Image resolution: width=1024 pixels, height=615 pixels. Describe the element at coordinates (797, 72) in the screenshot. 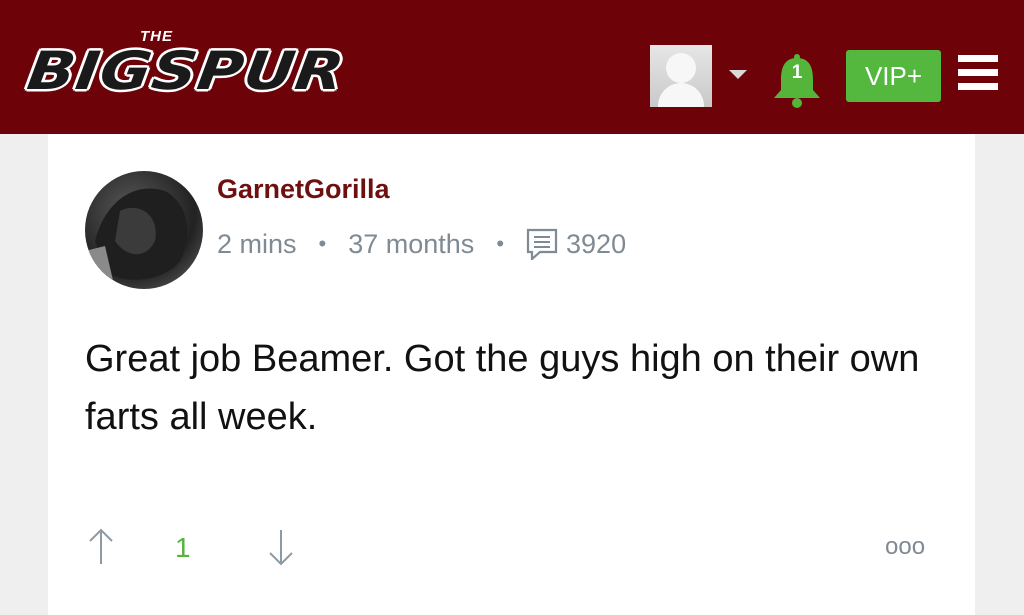

I see `notification-count-badge: 1` at that location.